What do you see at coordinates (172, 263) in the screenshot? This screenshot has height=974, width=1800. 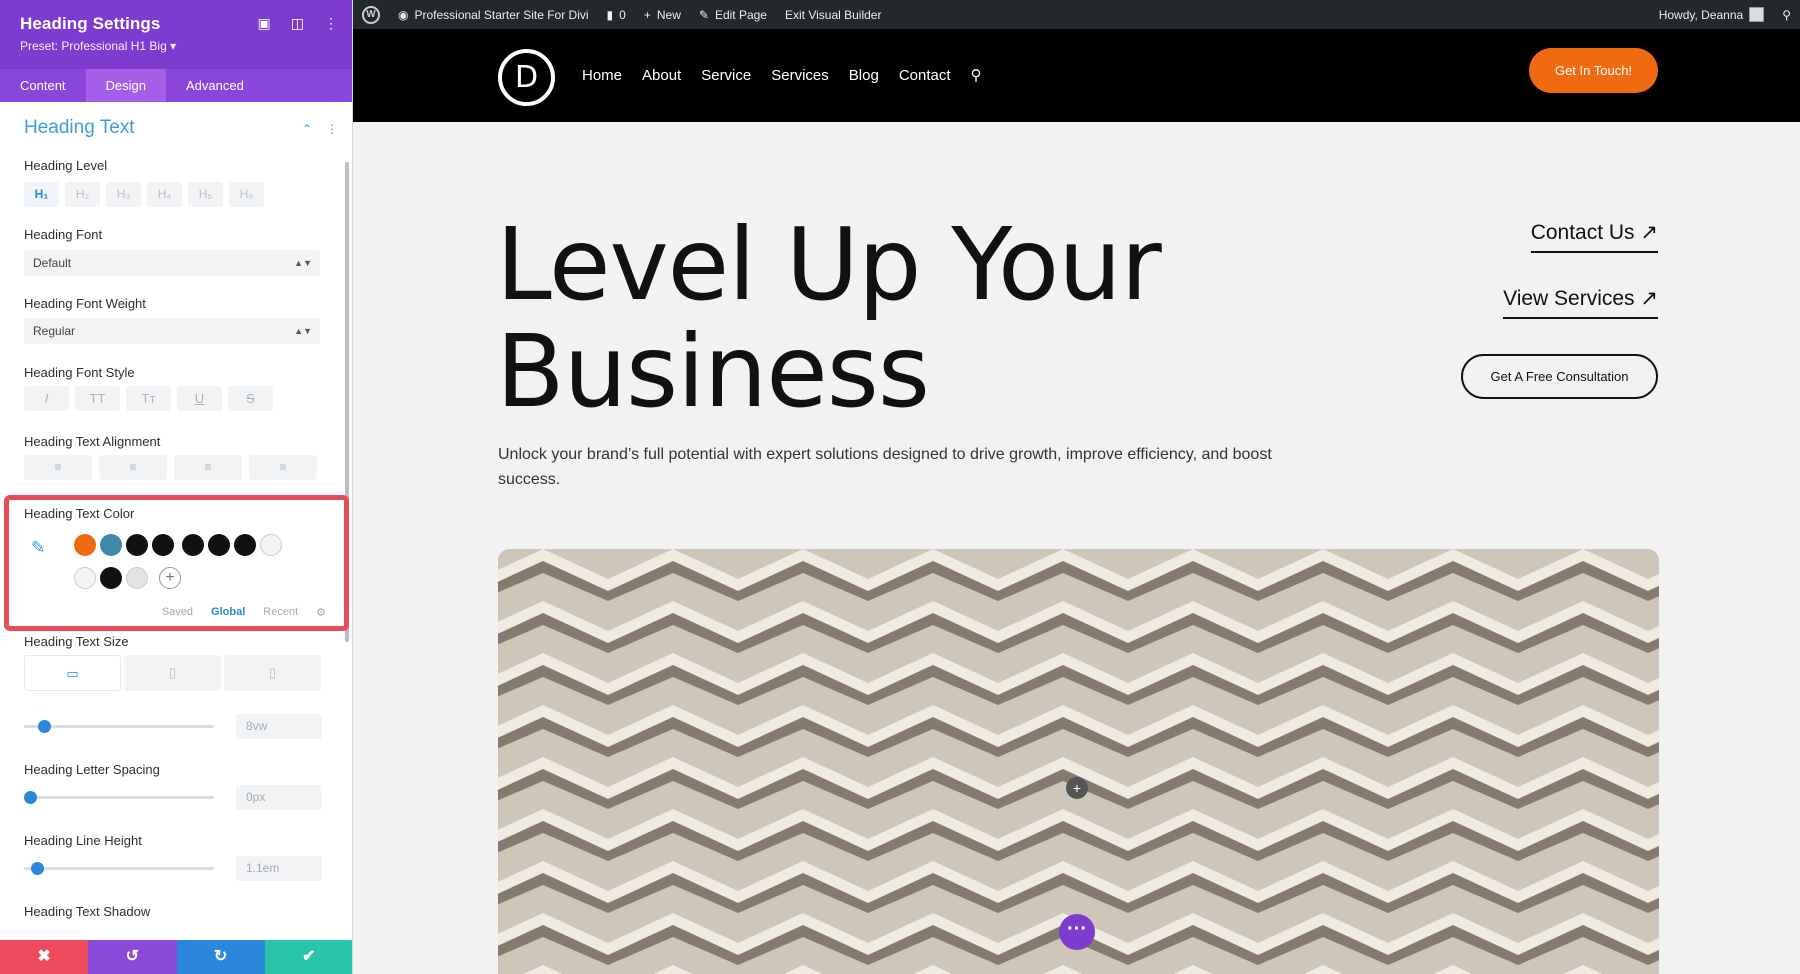 I see `heading-font-select: Default ▲▼` at bounding box center [172, 263].